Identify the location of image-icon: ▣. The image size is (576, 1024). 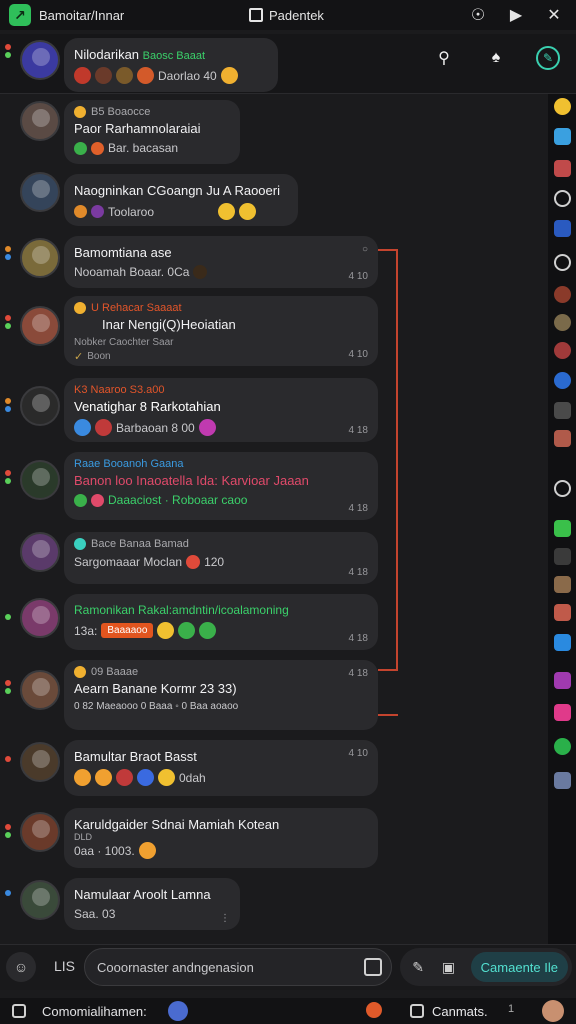
(448, 967).